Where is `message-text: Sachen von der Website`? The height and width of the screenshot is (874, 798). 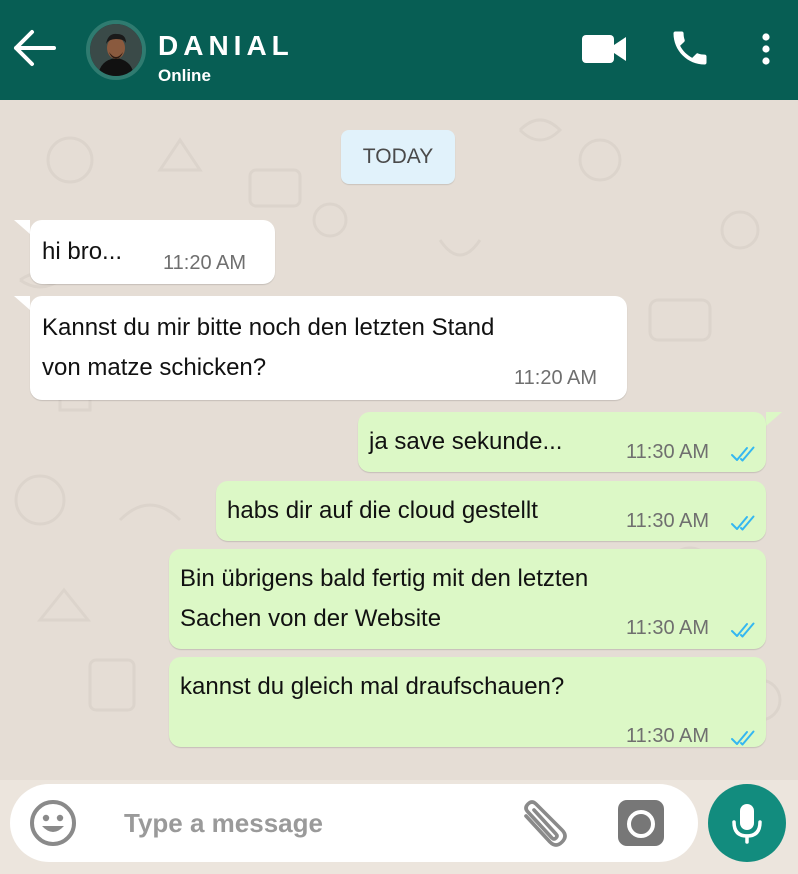 message-text: Sachen von der Website is located at coordinates (311, 618).